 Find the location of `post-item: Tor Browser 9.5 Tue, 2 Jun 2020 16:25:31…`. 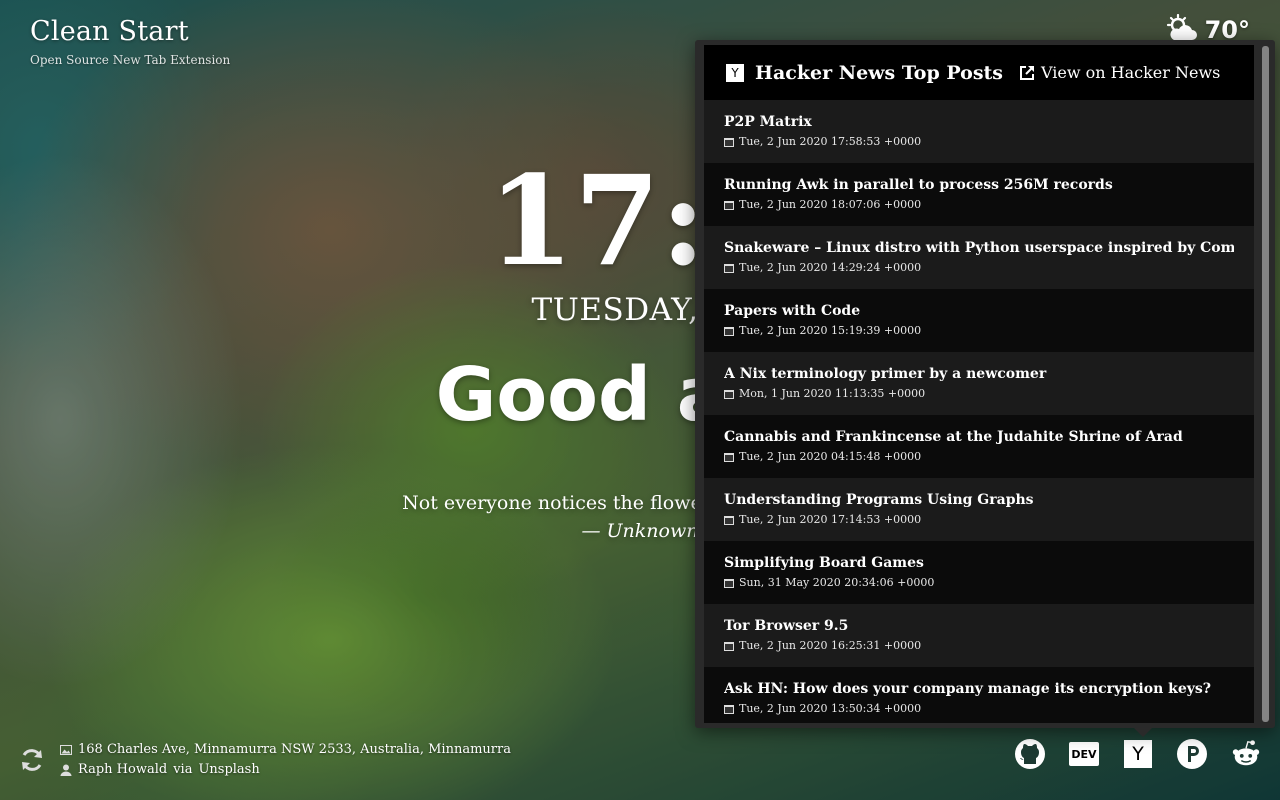

post-item: Tor Browser 9.5 Tue, 2 Jun 2020 16:25:31… is located at coordinates (979, 635).